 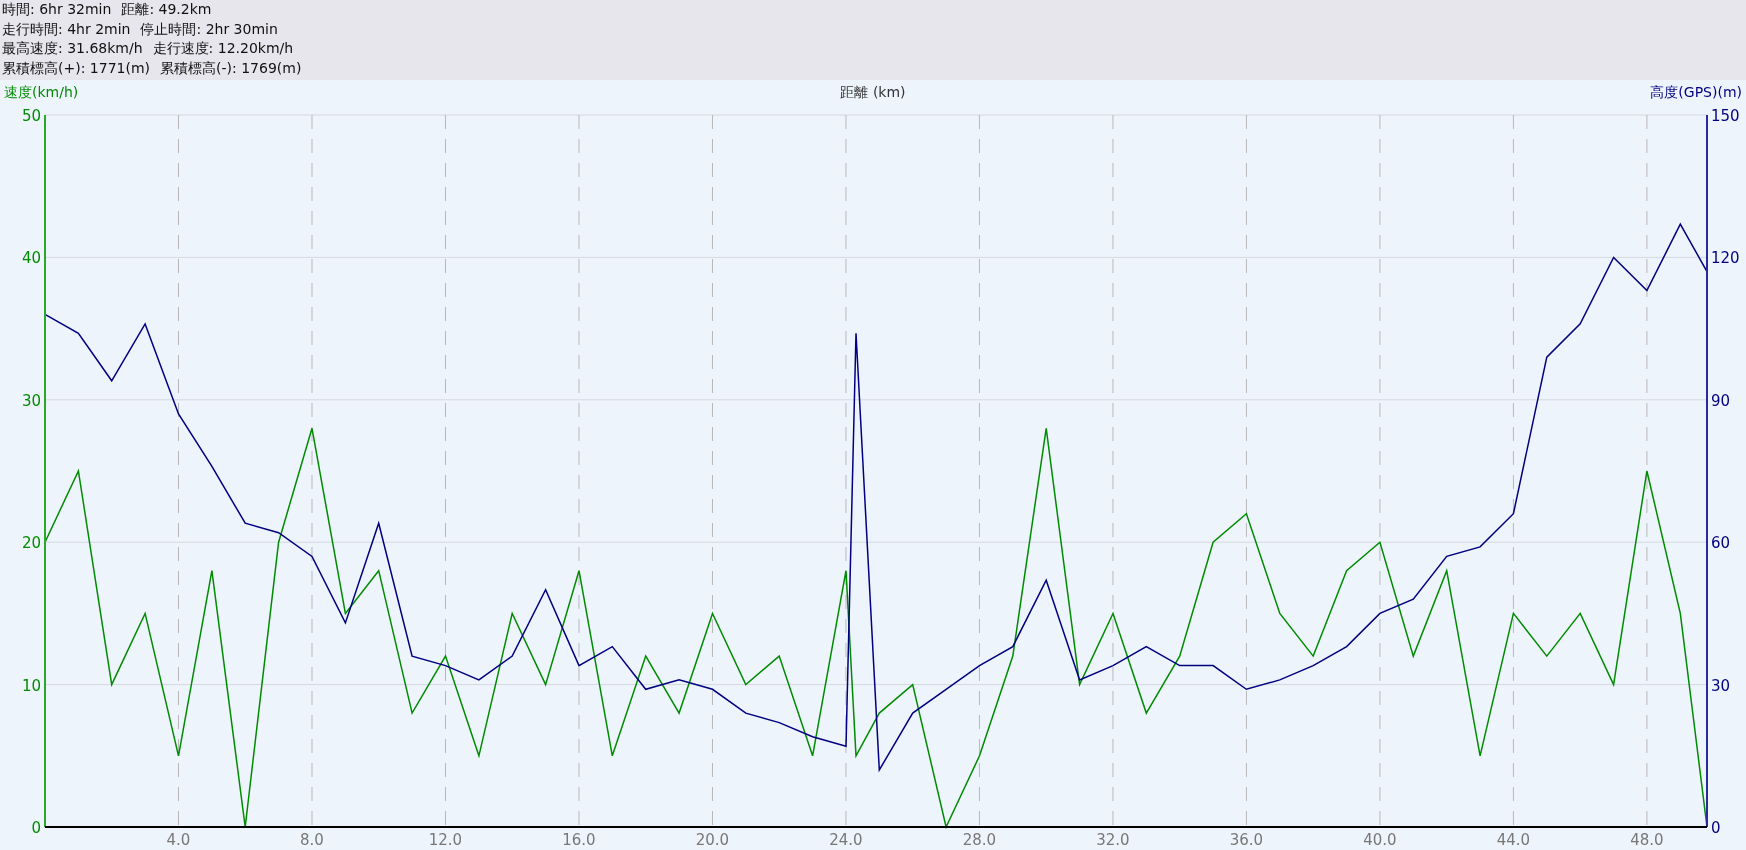 What do you see at coordinates (209, 29) in the screenshot?
I see `summary-stat: 停止時間: 2hr 30min` at bounding box center [209, 29].